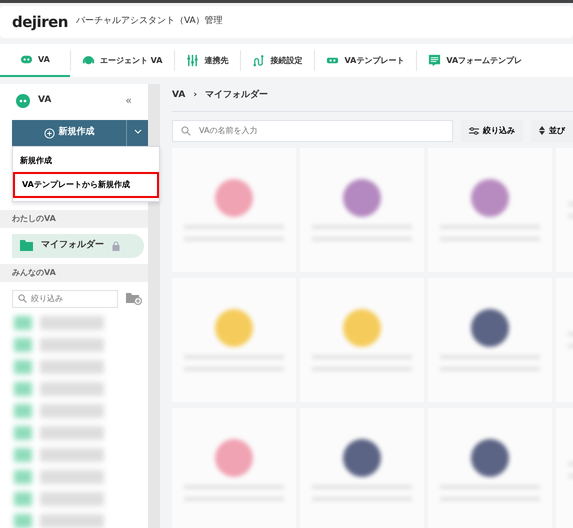 The height and width of the screenshot is (528, 573). I want to click on caret-icon, so click(138, 131).